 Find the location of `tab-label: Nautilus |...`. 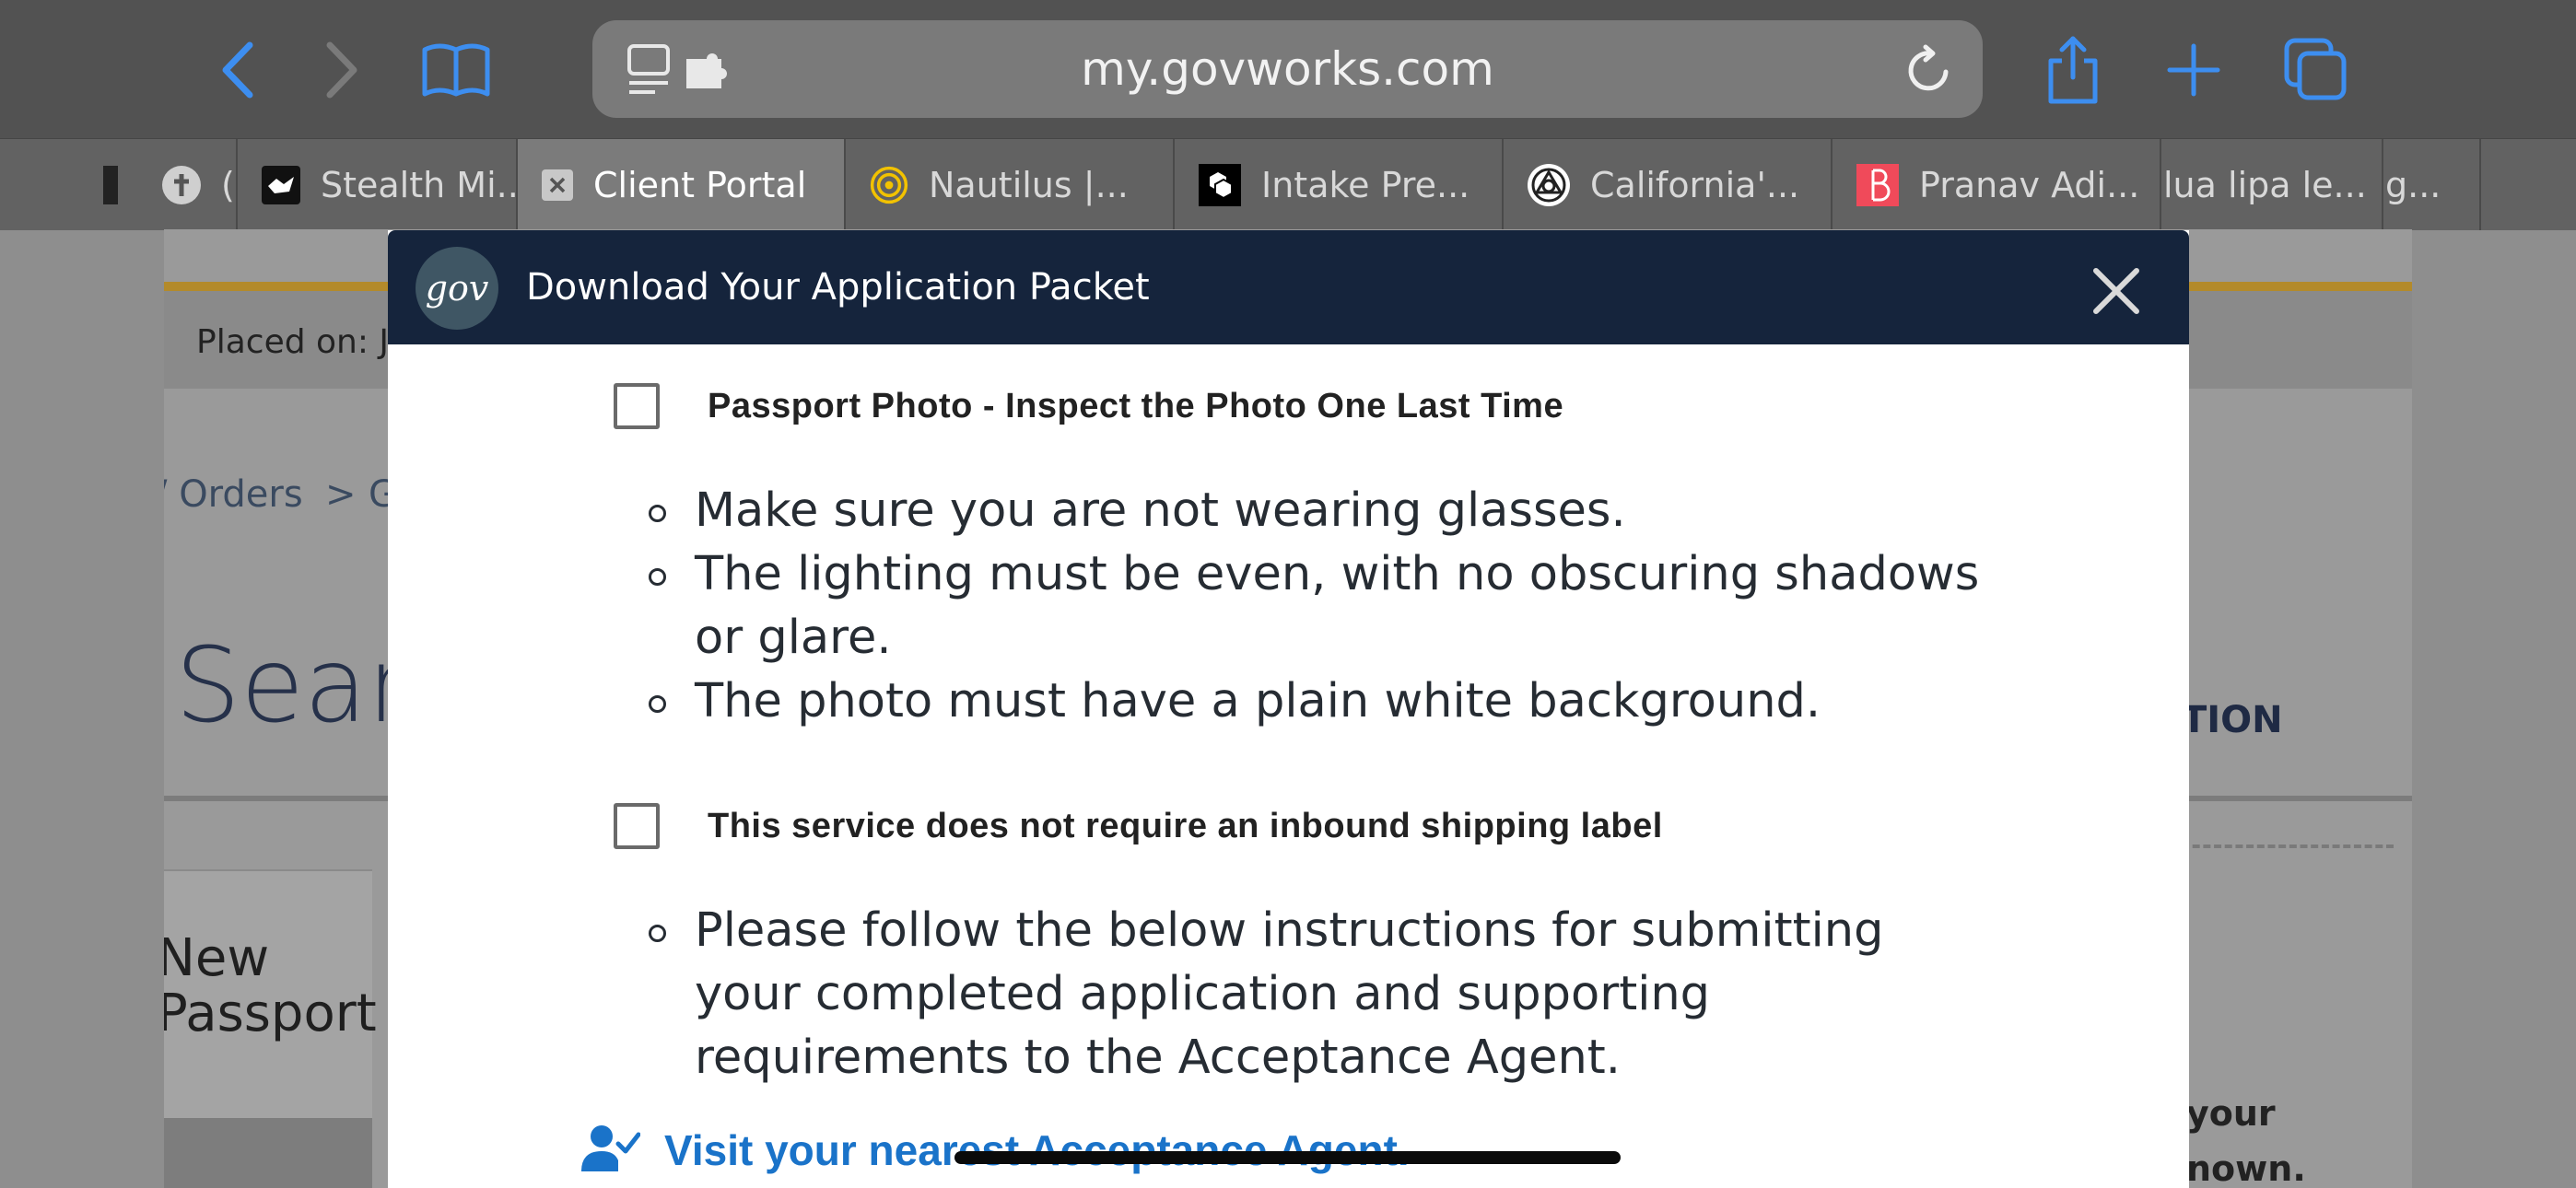

tab-label: Nautilus |... is located at coordinates (1029, 184).